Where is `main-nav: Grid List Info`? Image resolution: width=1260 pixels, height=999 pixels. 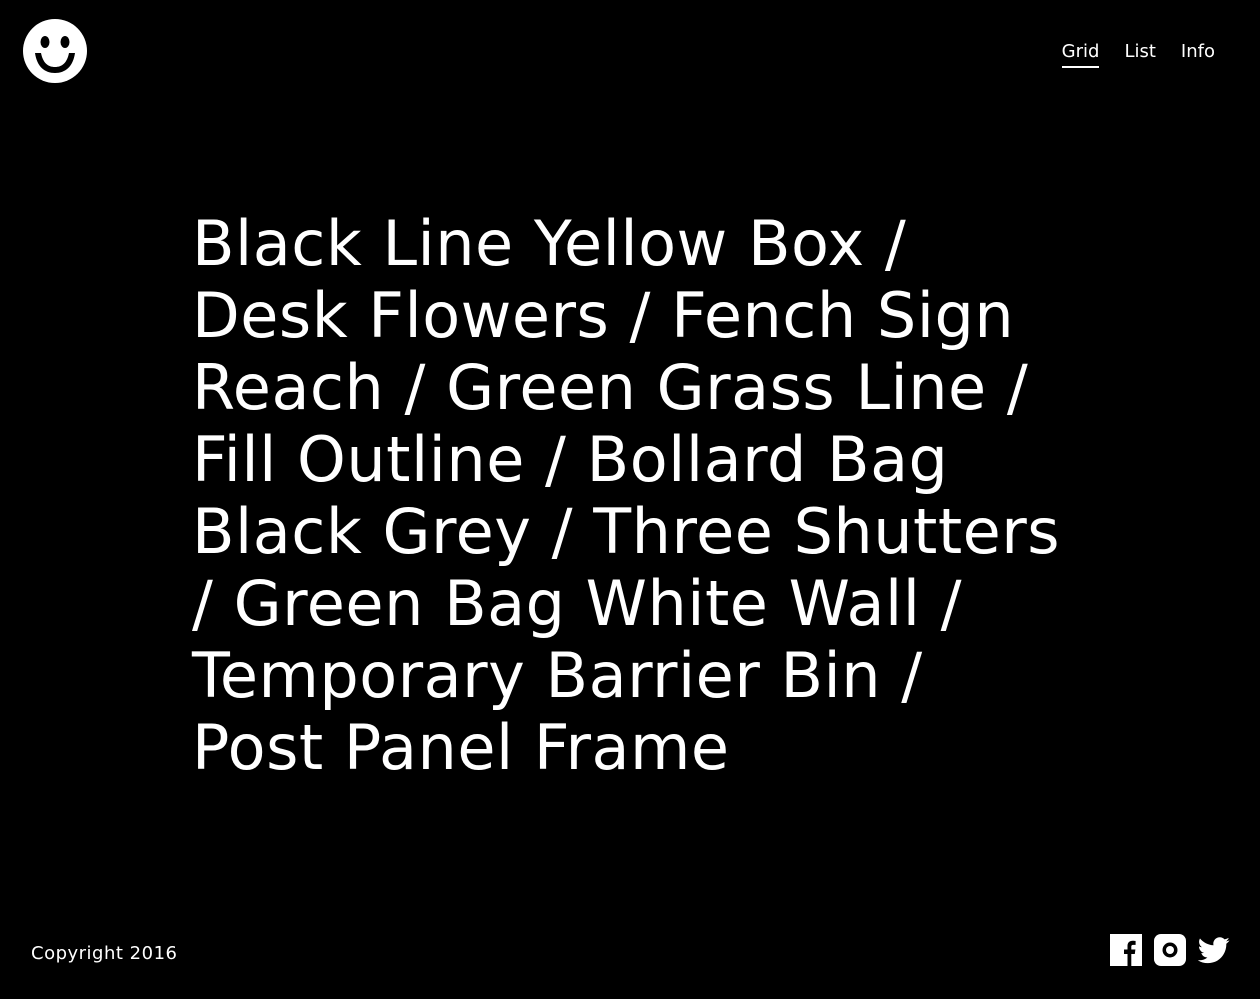 main-nav: Grid List Info is located at coordinates (1138, 54).